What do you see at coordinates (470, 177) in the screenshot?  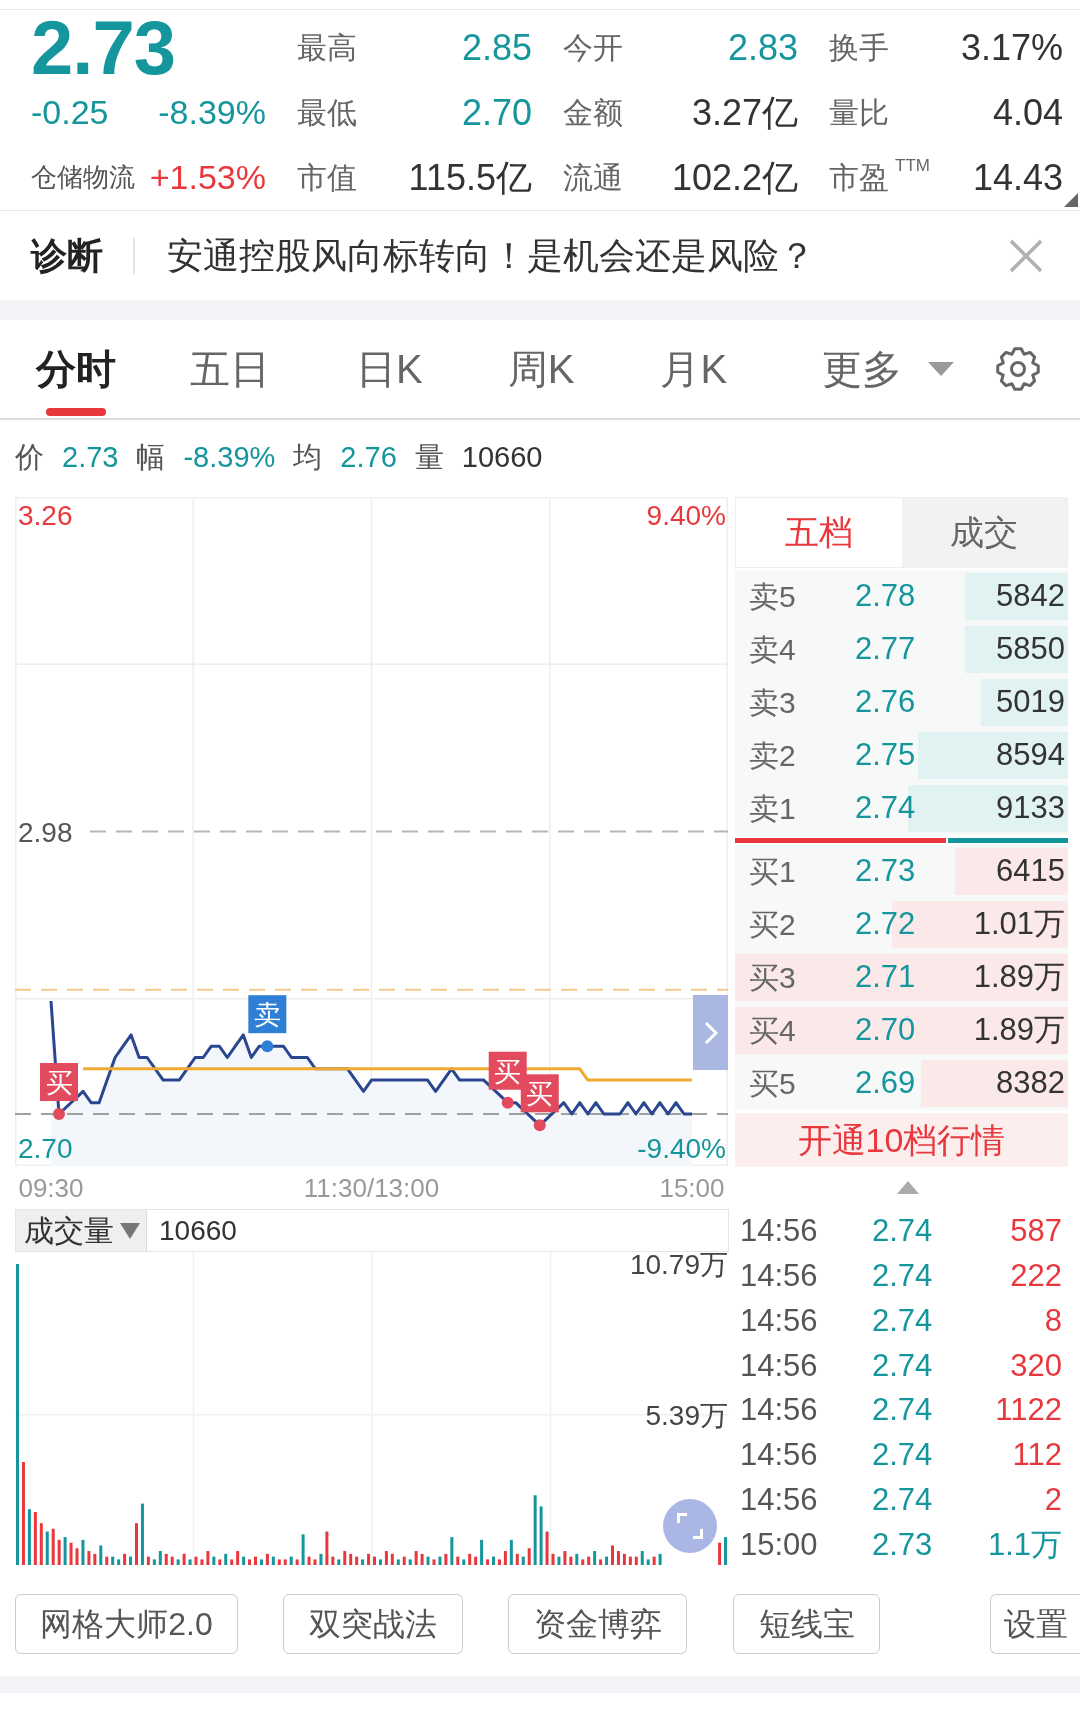 I see `stat-value: 115.5亿` at bounding box center [470, 177].